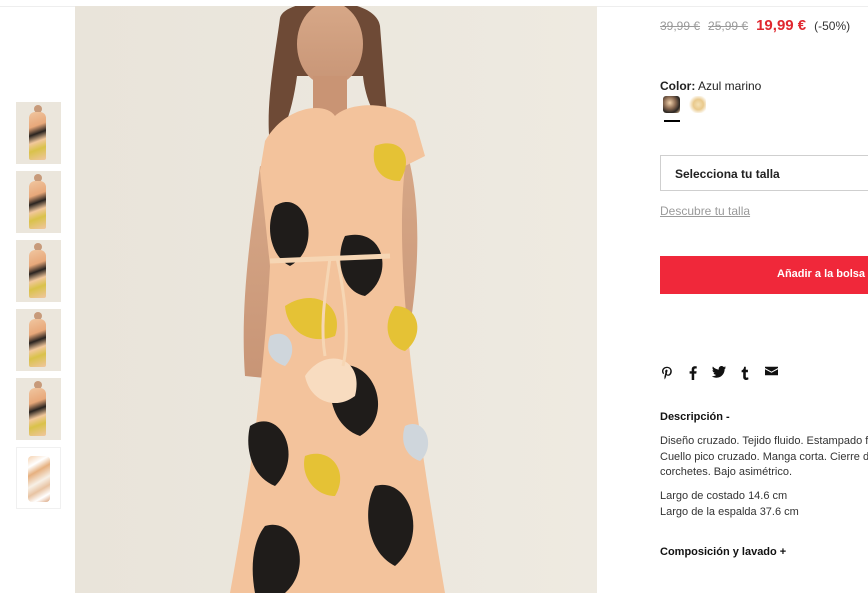  What do you see at coordinates (693, 374) in the screenshot?
I see `facebook-icon` at bounding box center [693, 374].